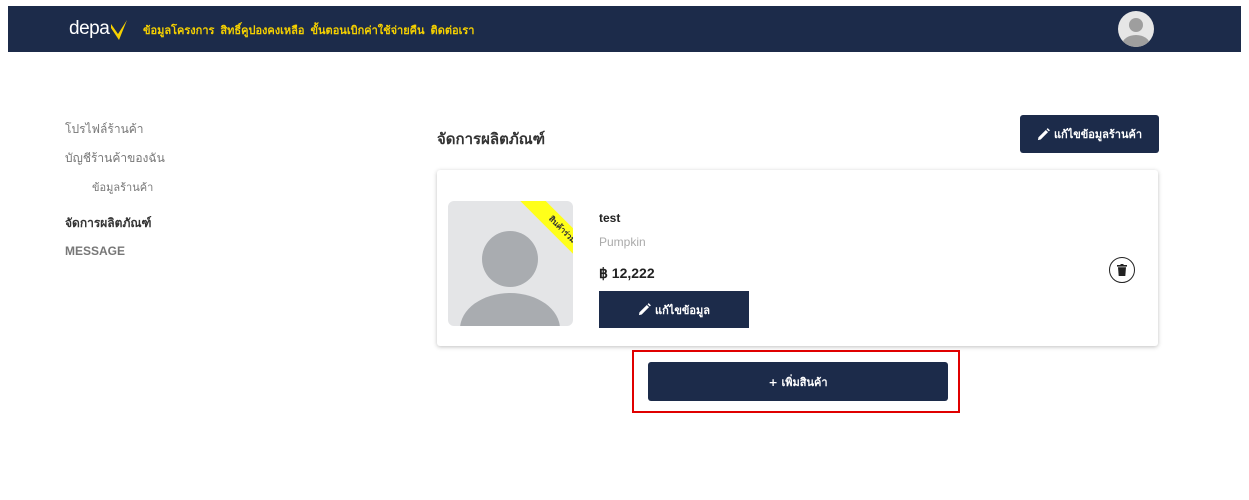 Image resolution: width=1249 pixels, height=500 pixels. I want to click on user-icon, so click(1136, 32).